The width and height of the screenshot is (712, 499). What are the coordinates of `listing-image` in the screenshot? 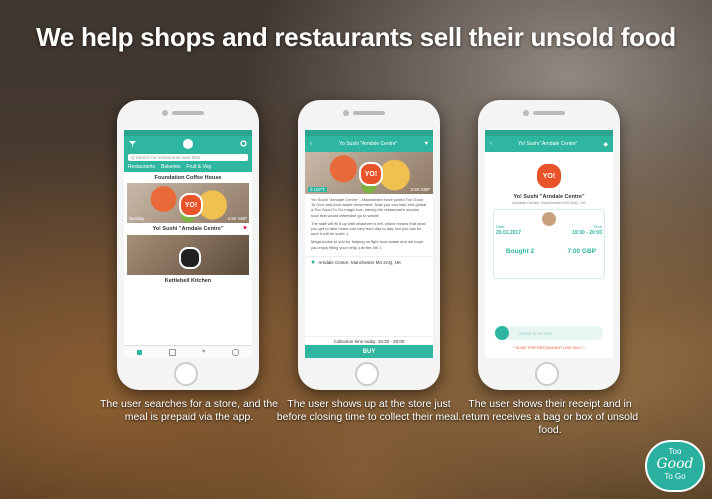 It's located at (188, 255).